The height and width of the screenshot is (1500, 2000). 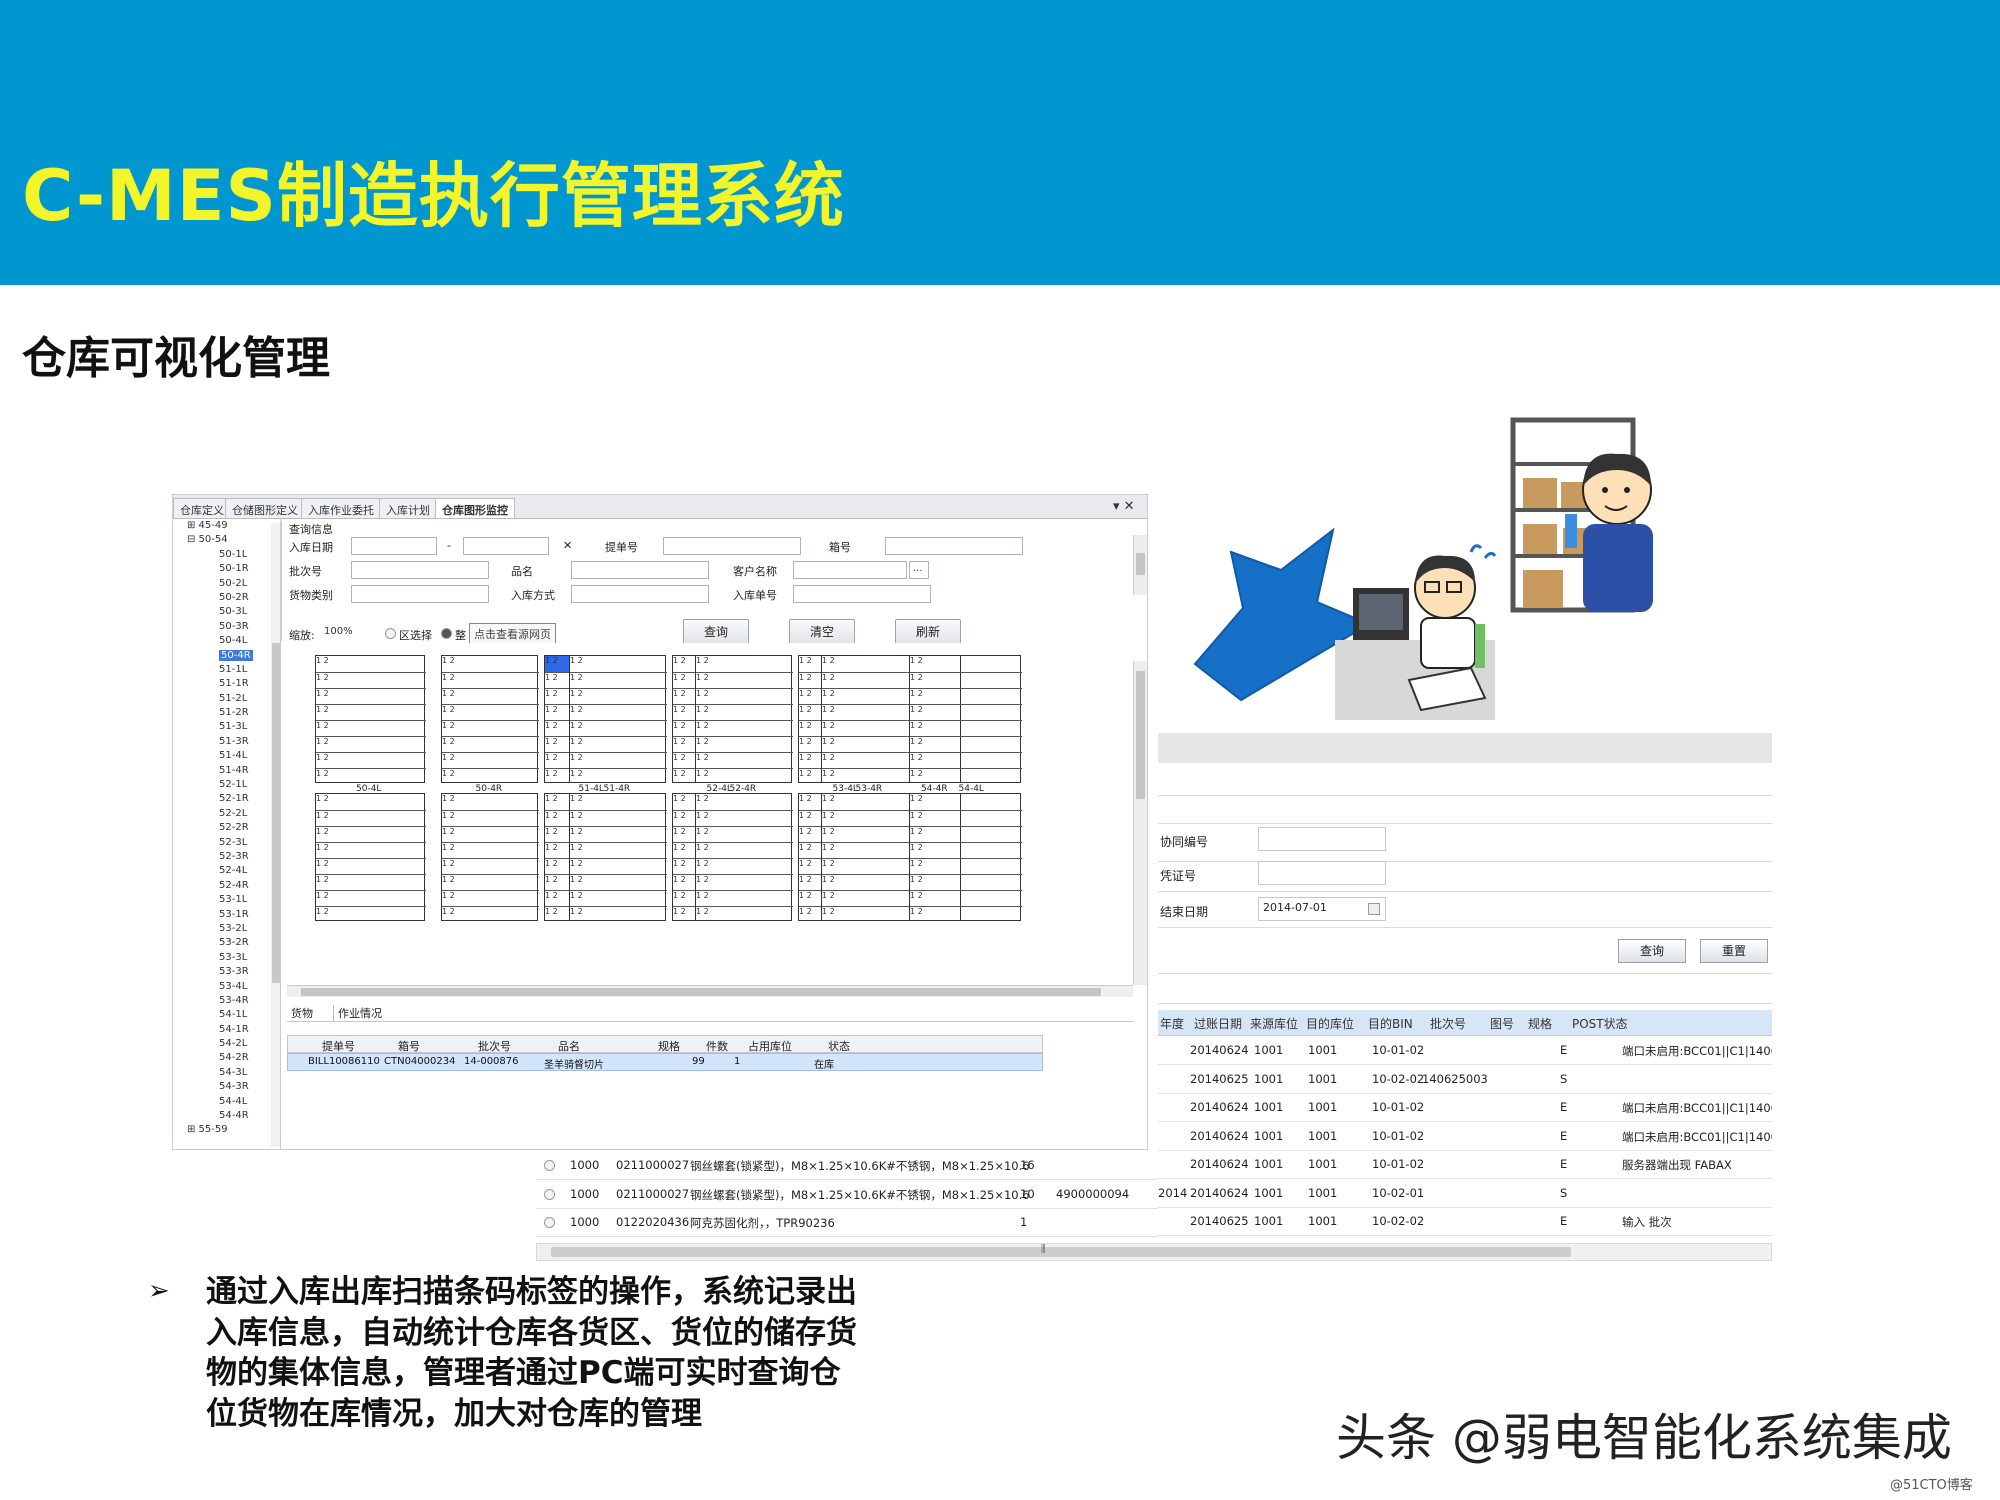 I want to click on calendar-icon, so click(x=1374, y=909).